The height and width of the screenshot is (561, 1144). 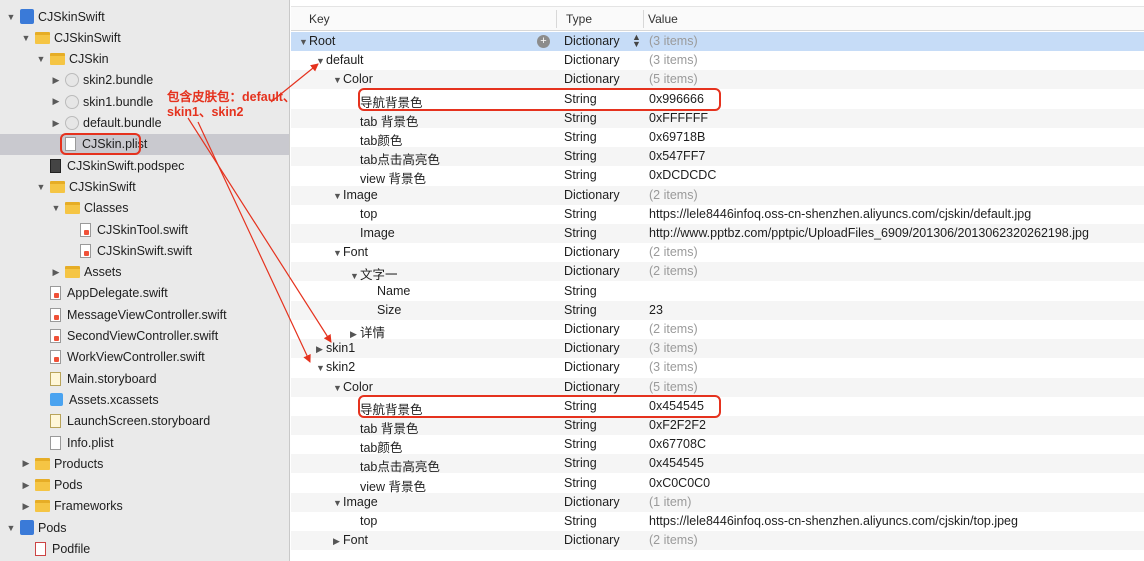 I want to click on plist-key-cell: ▶ 详情, so click(x=367, y=331).